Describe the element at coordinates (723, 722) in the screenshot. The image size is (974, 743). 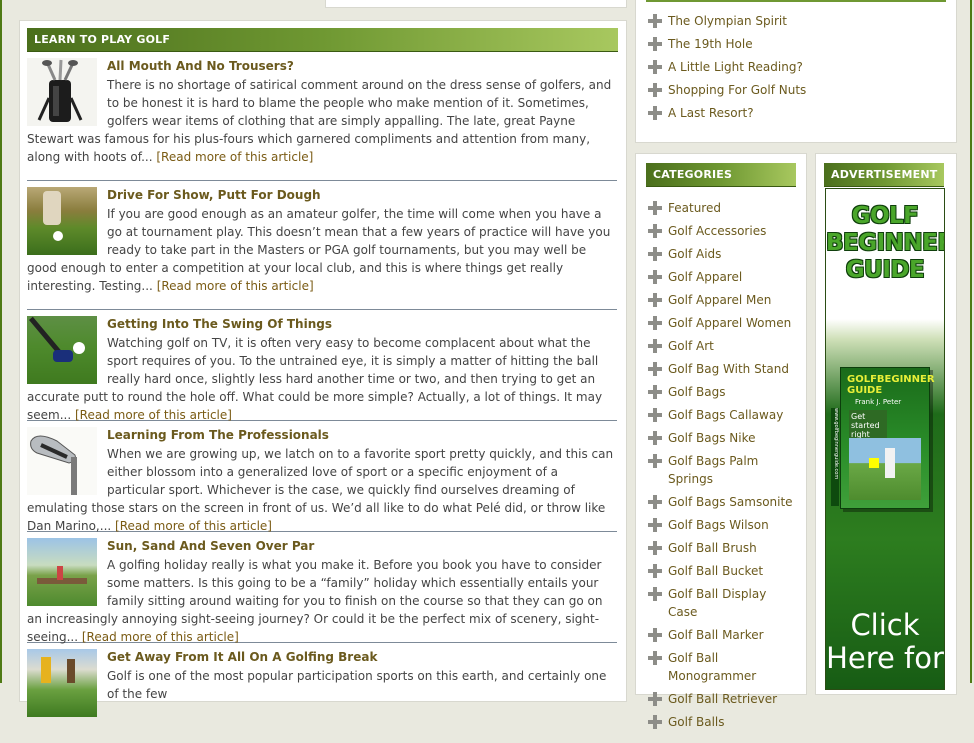
I see `category-item: Golf Balls` at that location.